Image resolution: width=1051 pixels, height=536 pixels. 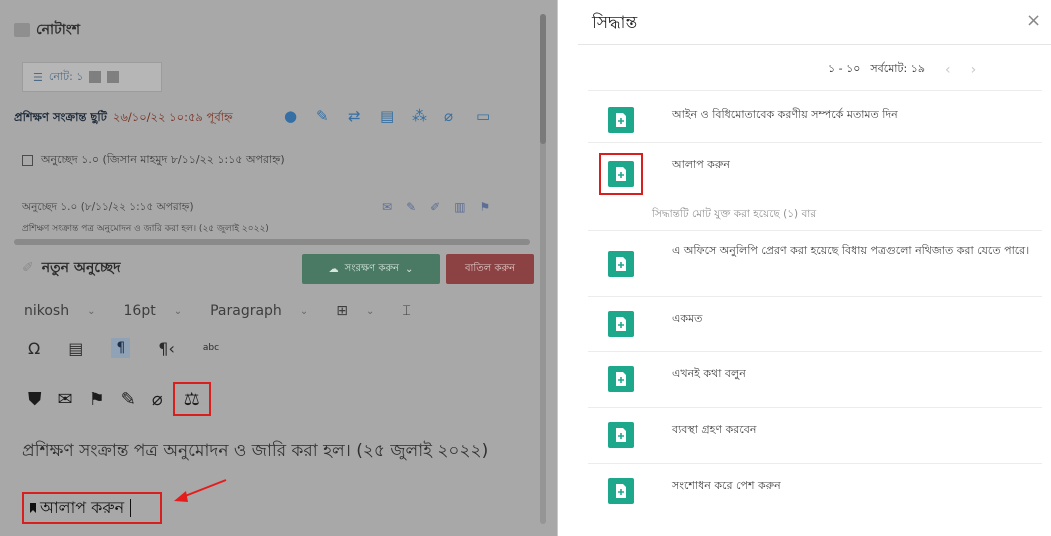 What do you see at coordinates (709, 373) in the screenshot?
I see `decision-text: এখনই কথা বলুন` at bounding box center [709, 373].